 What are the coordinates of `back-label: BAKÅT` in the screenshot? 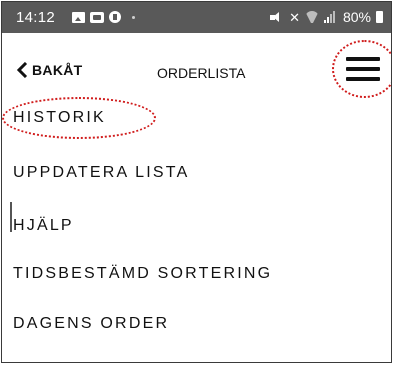 It's located at (57, 70).